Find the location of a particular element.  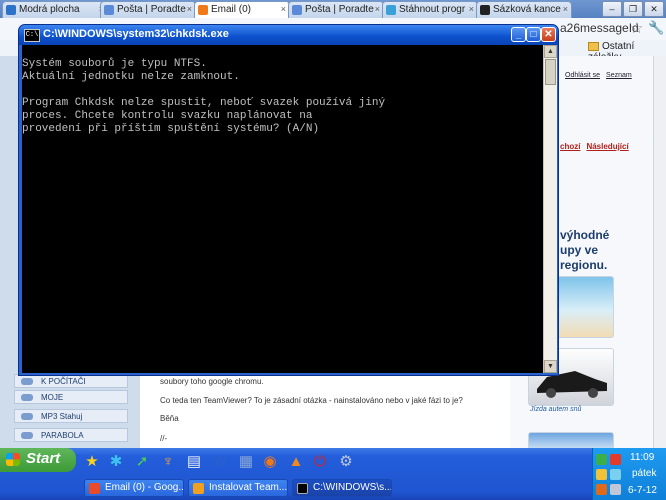

vlc-icon: ▲ is located at coordinates (296, 462).